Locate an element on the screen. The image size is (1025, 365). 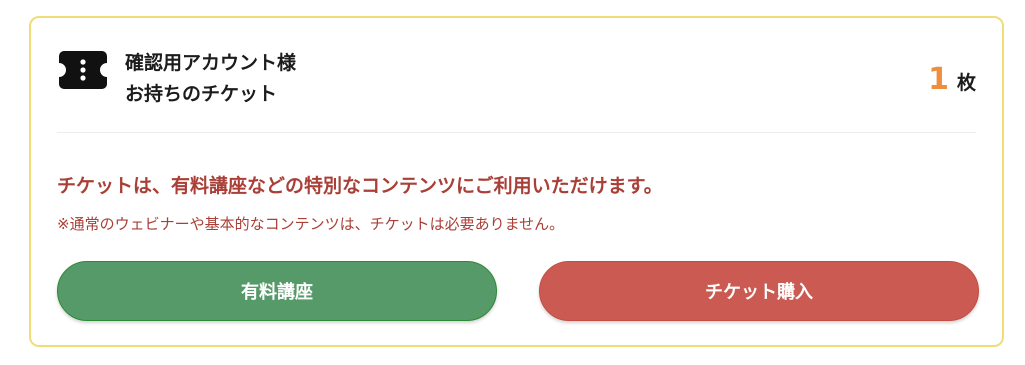
ticket-usage-note: ※通常のウェビナーや基本的なコンテンツは、チケットは必要ありません。 is located at coordinates (311, 224).